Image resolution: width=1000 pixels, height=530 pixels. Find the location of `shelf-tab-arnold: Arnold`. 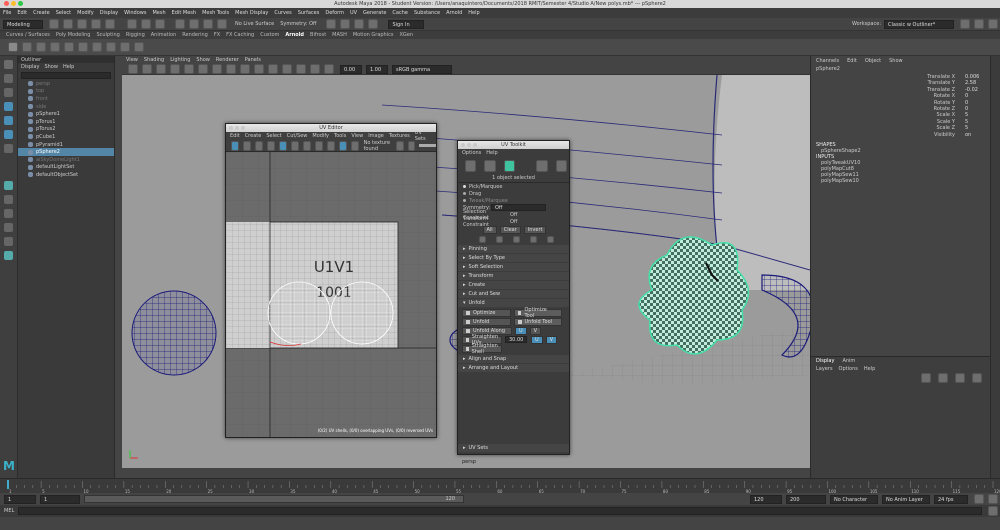

shelf-tab-arnold: Arnold is located at coordinates (294, 35).